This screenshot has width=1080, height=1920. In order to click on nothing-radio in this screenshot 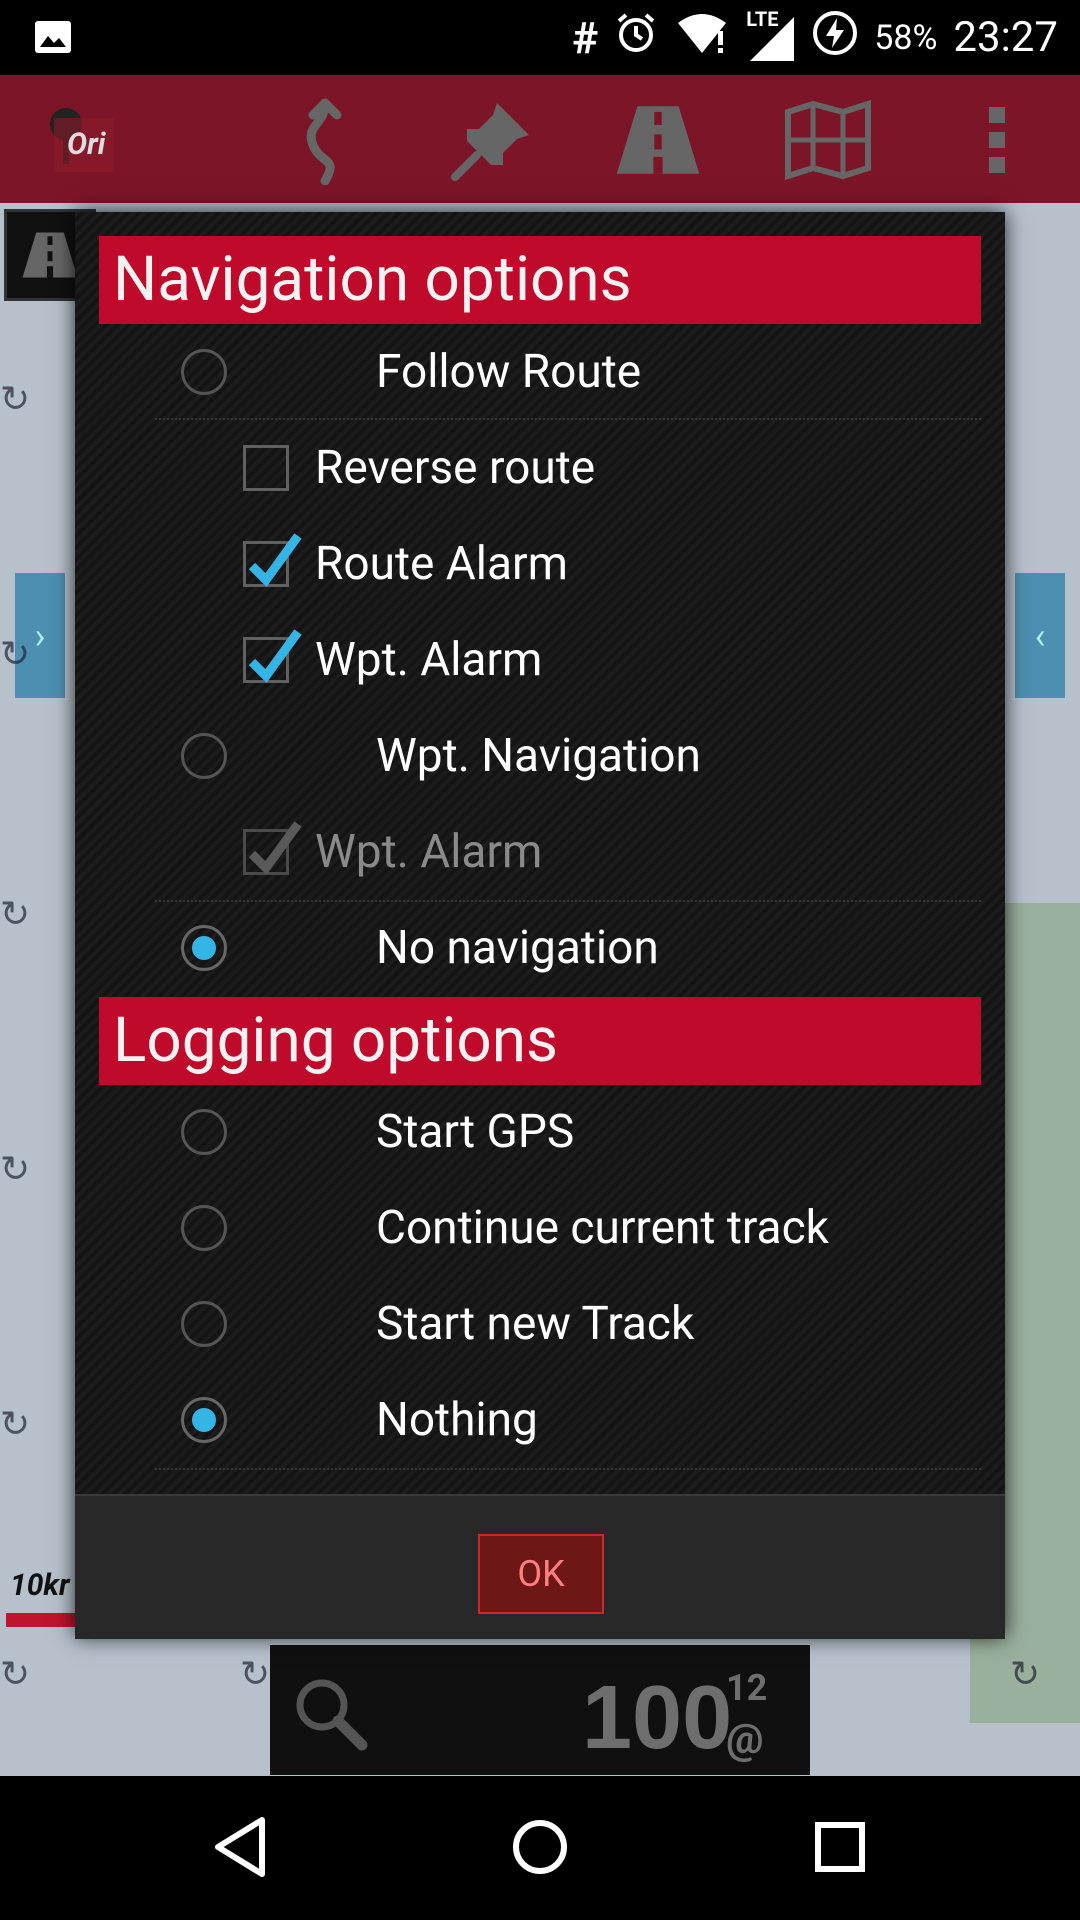, I will do `click(204, 1420)`.